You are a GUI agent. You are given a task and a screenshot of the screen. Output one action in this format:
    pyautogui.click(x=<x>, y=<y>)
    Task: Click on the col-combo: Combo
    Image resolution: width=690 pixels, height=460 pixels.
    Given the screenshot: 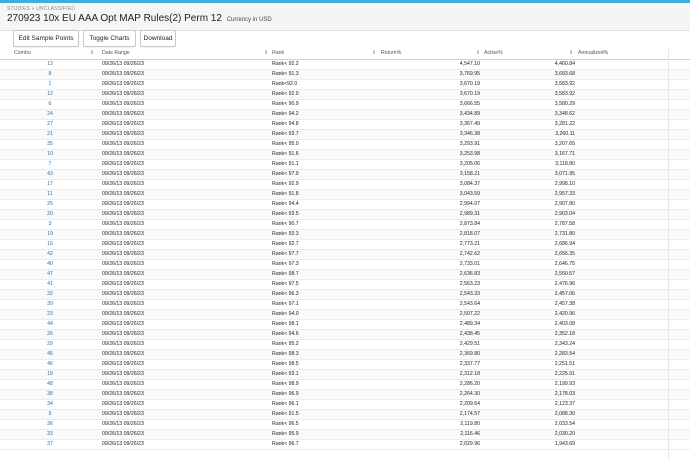 What is the action you would take?
    pyautogui.click(x=22, y=53)
    